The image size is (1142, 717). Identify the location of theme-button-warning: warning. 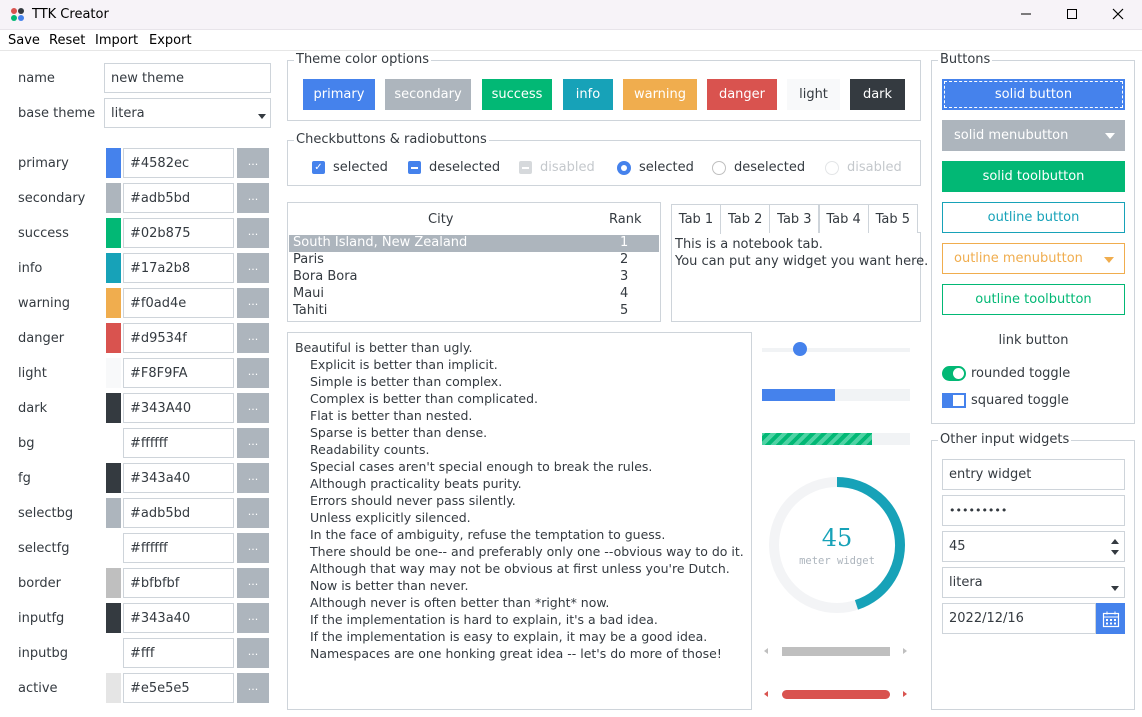
(660, 94).